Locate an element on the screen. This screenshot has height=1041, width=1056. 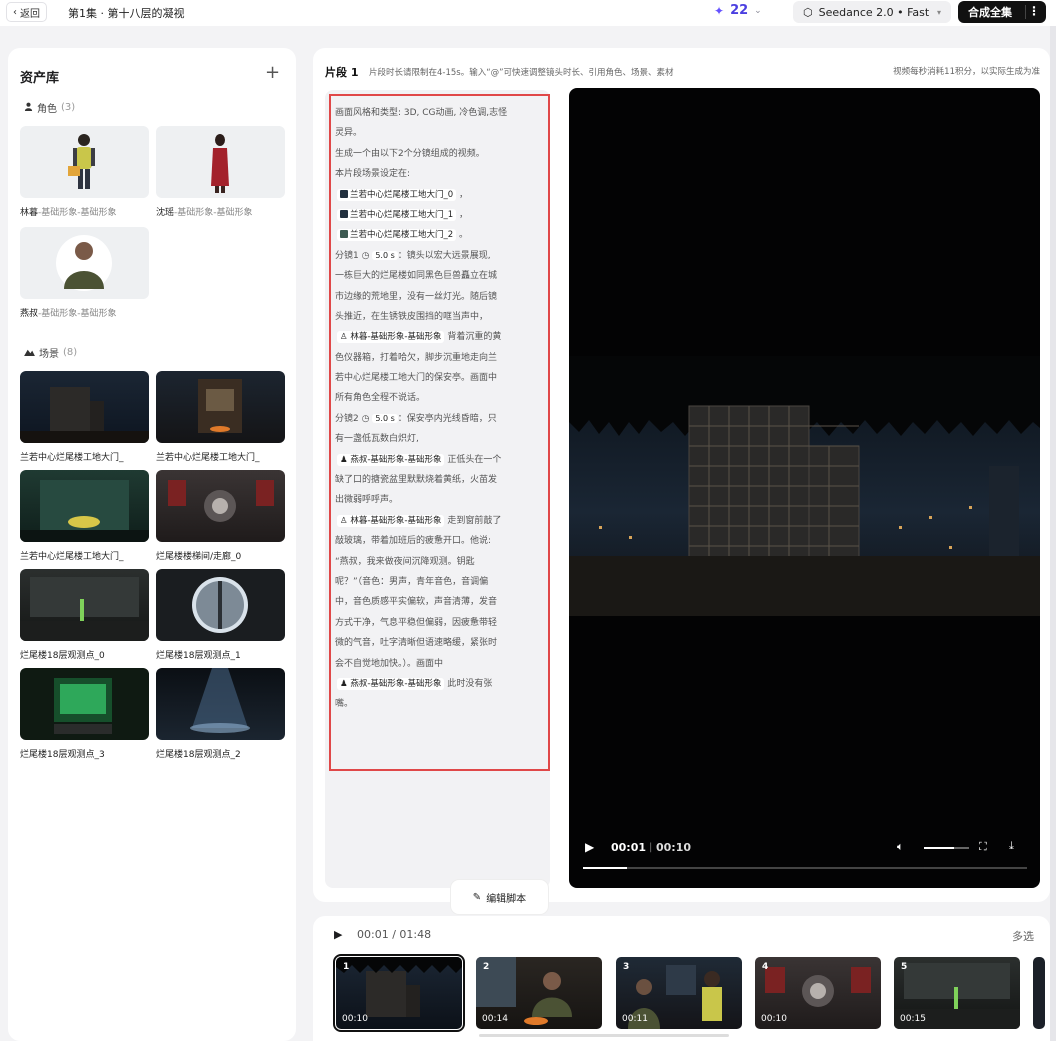
timeline-clip: 1 00:10 is located at coordinates (399, 993).